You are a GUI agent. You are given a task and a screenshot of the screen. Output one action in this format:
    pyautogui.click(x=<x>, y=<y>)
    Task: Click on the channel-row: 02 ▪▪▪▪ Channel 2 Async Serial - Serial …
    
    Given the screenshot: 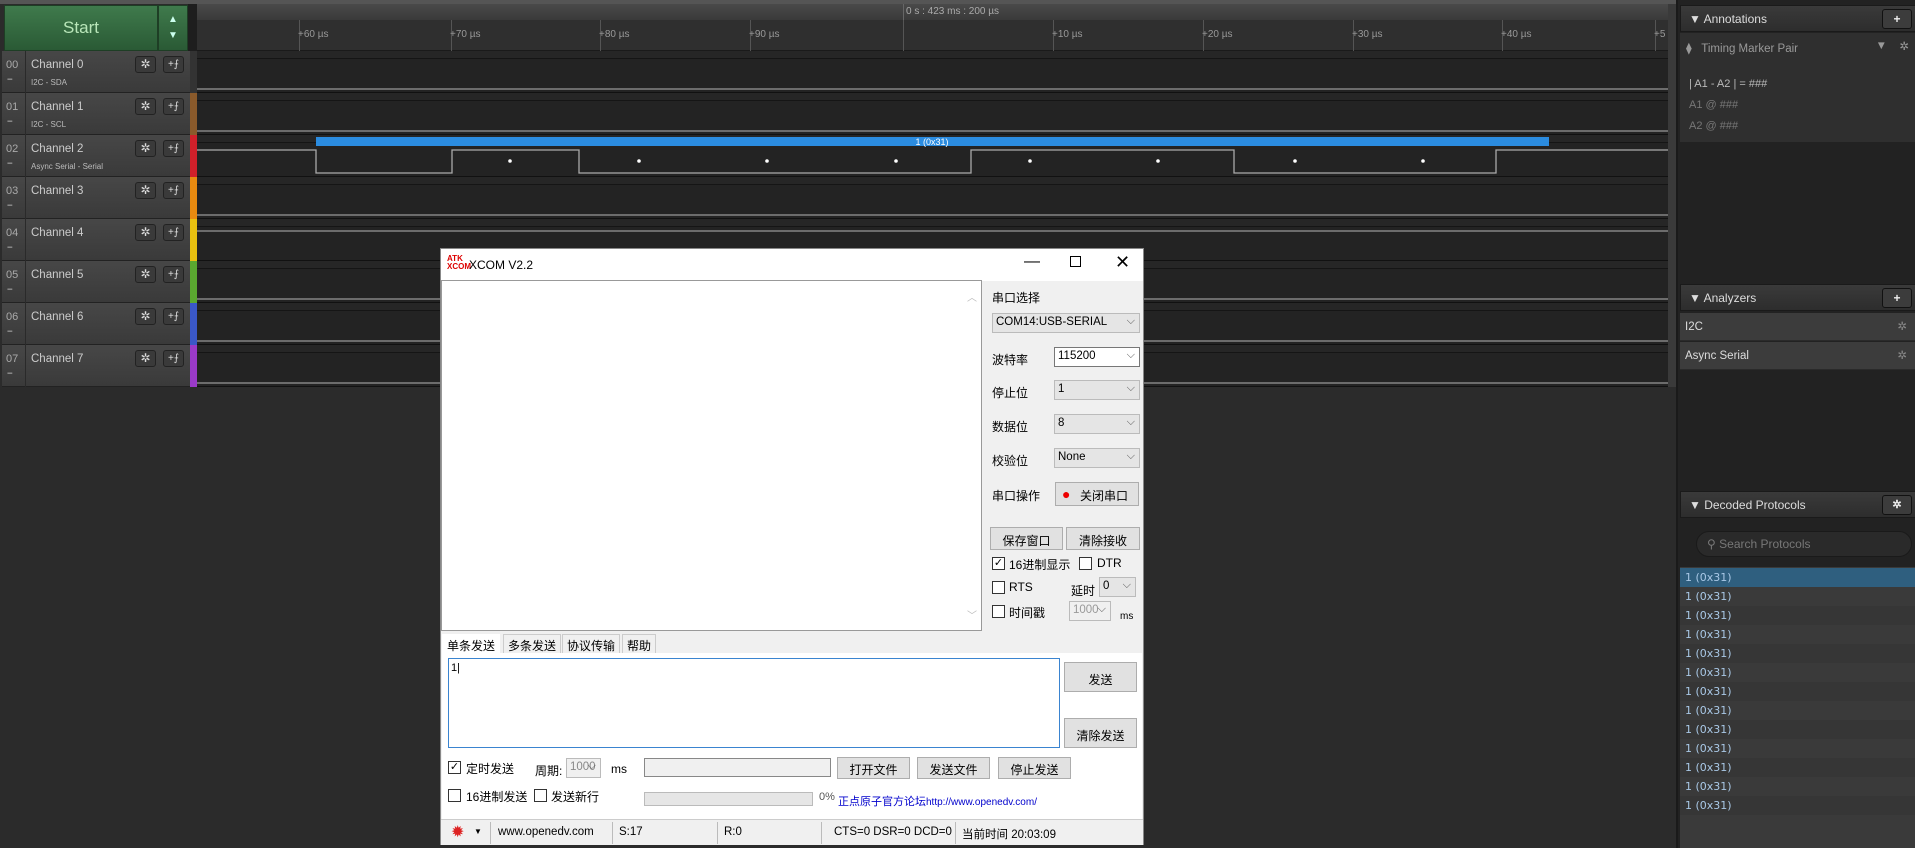 What is the action you would take?
    pyautogui.click(x=96, y=156)
    